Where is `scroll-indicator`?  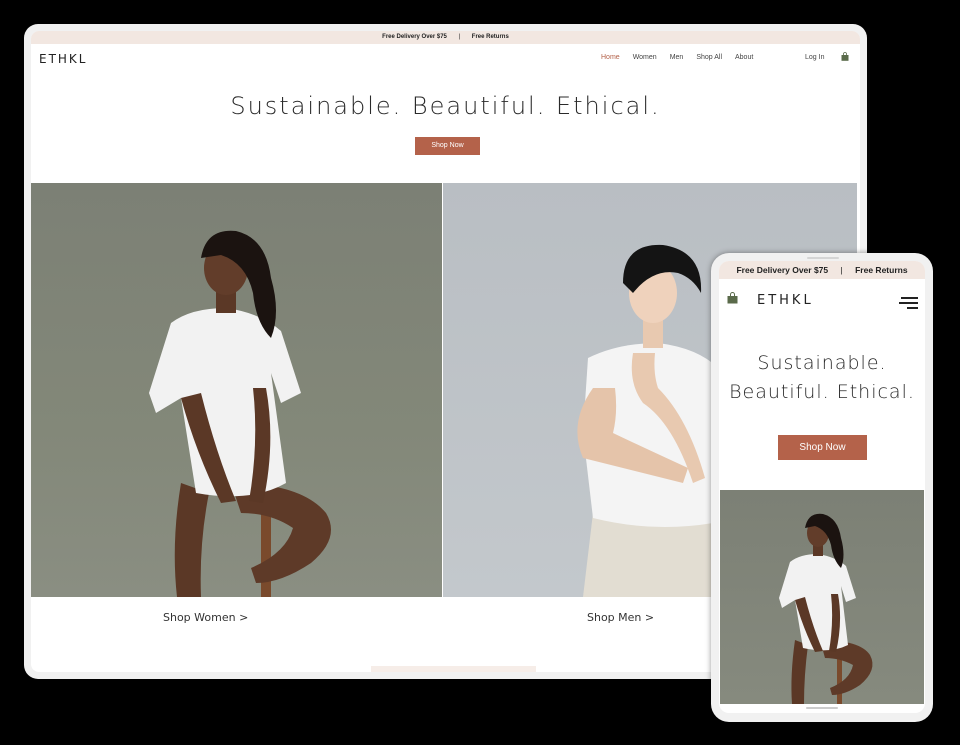 scroll-indicator is located at coordinates (453, 669).